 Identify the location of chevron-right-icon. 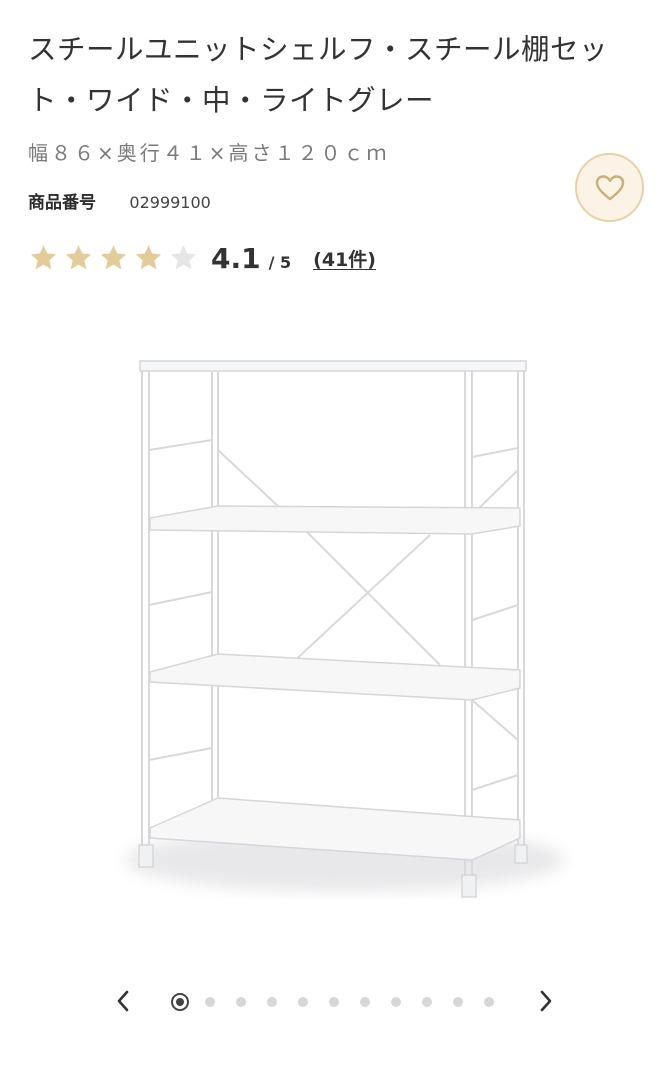
(546, 1001).